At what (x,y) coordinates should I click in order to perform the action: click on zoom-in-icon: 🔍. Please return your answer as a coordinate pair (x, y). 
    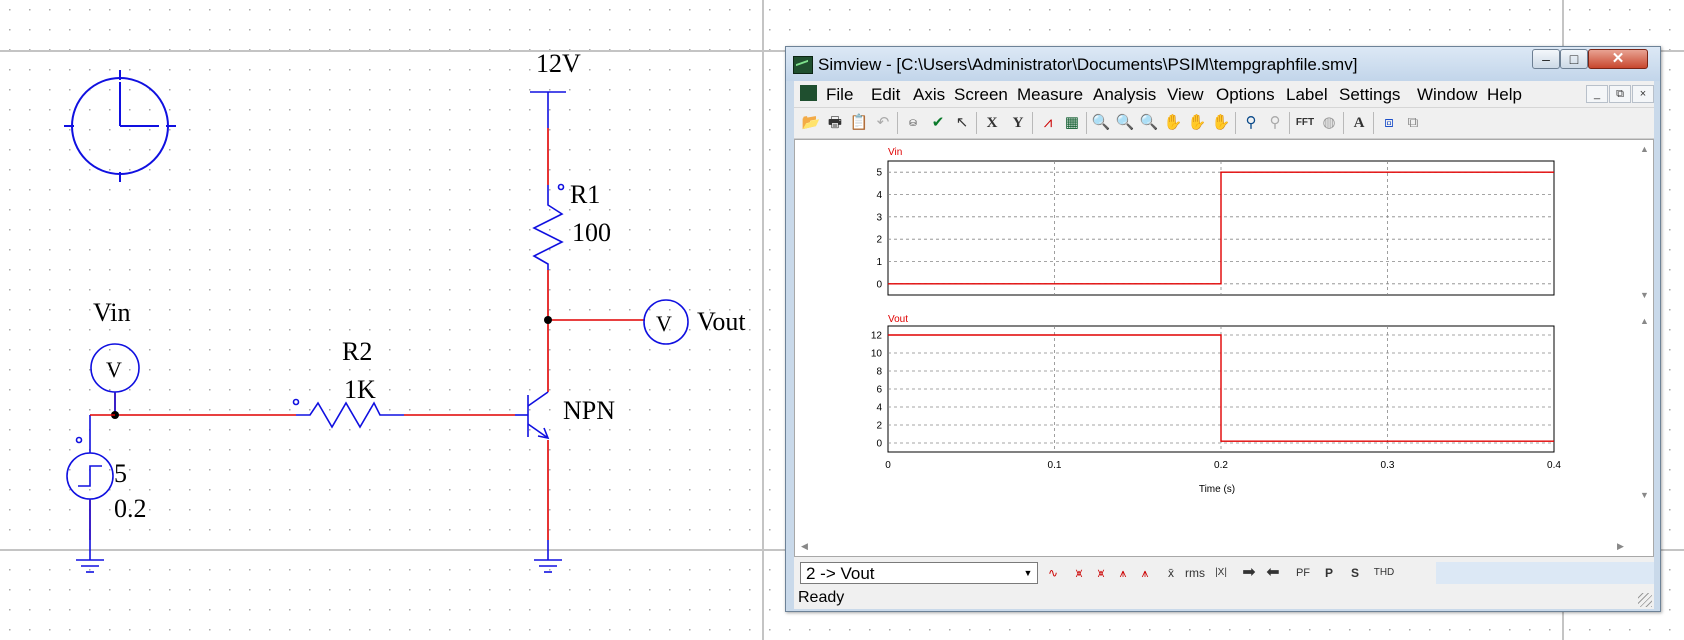
    Looking at the image, I should click on (1125, 123).